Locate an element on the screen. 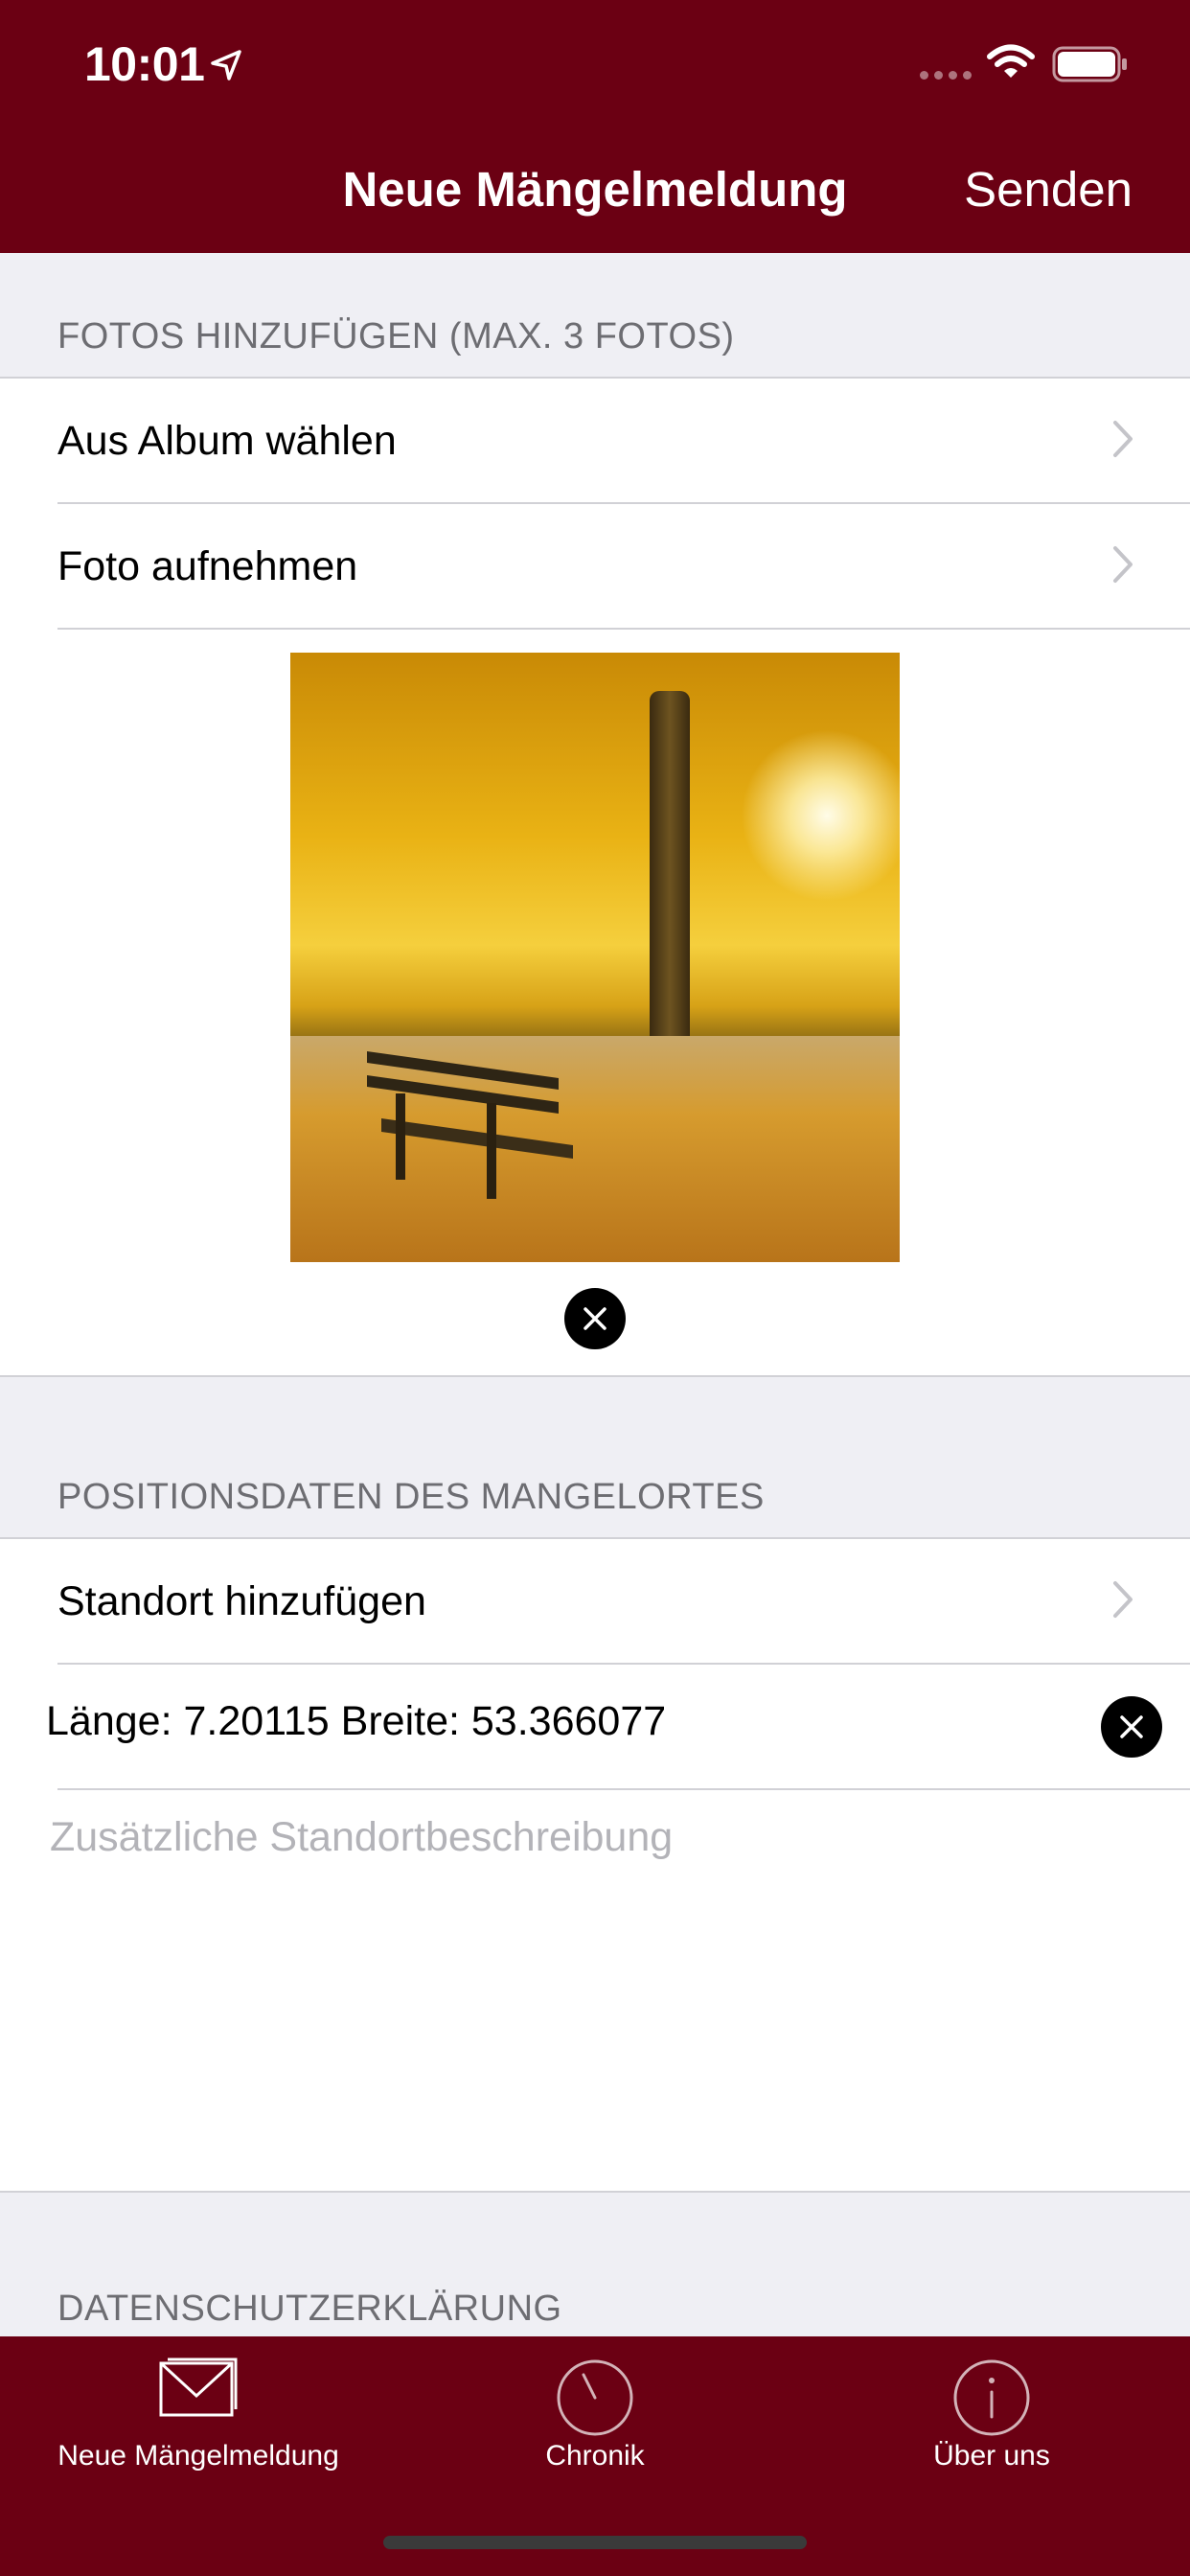 The height and width of the screenshot is (2576, 1190). battery-icon is located at coordinates (1090, 64).